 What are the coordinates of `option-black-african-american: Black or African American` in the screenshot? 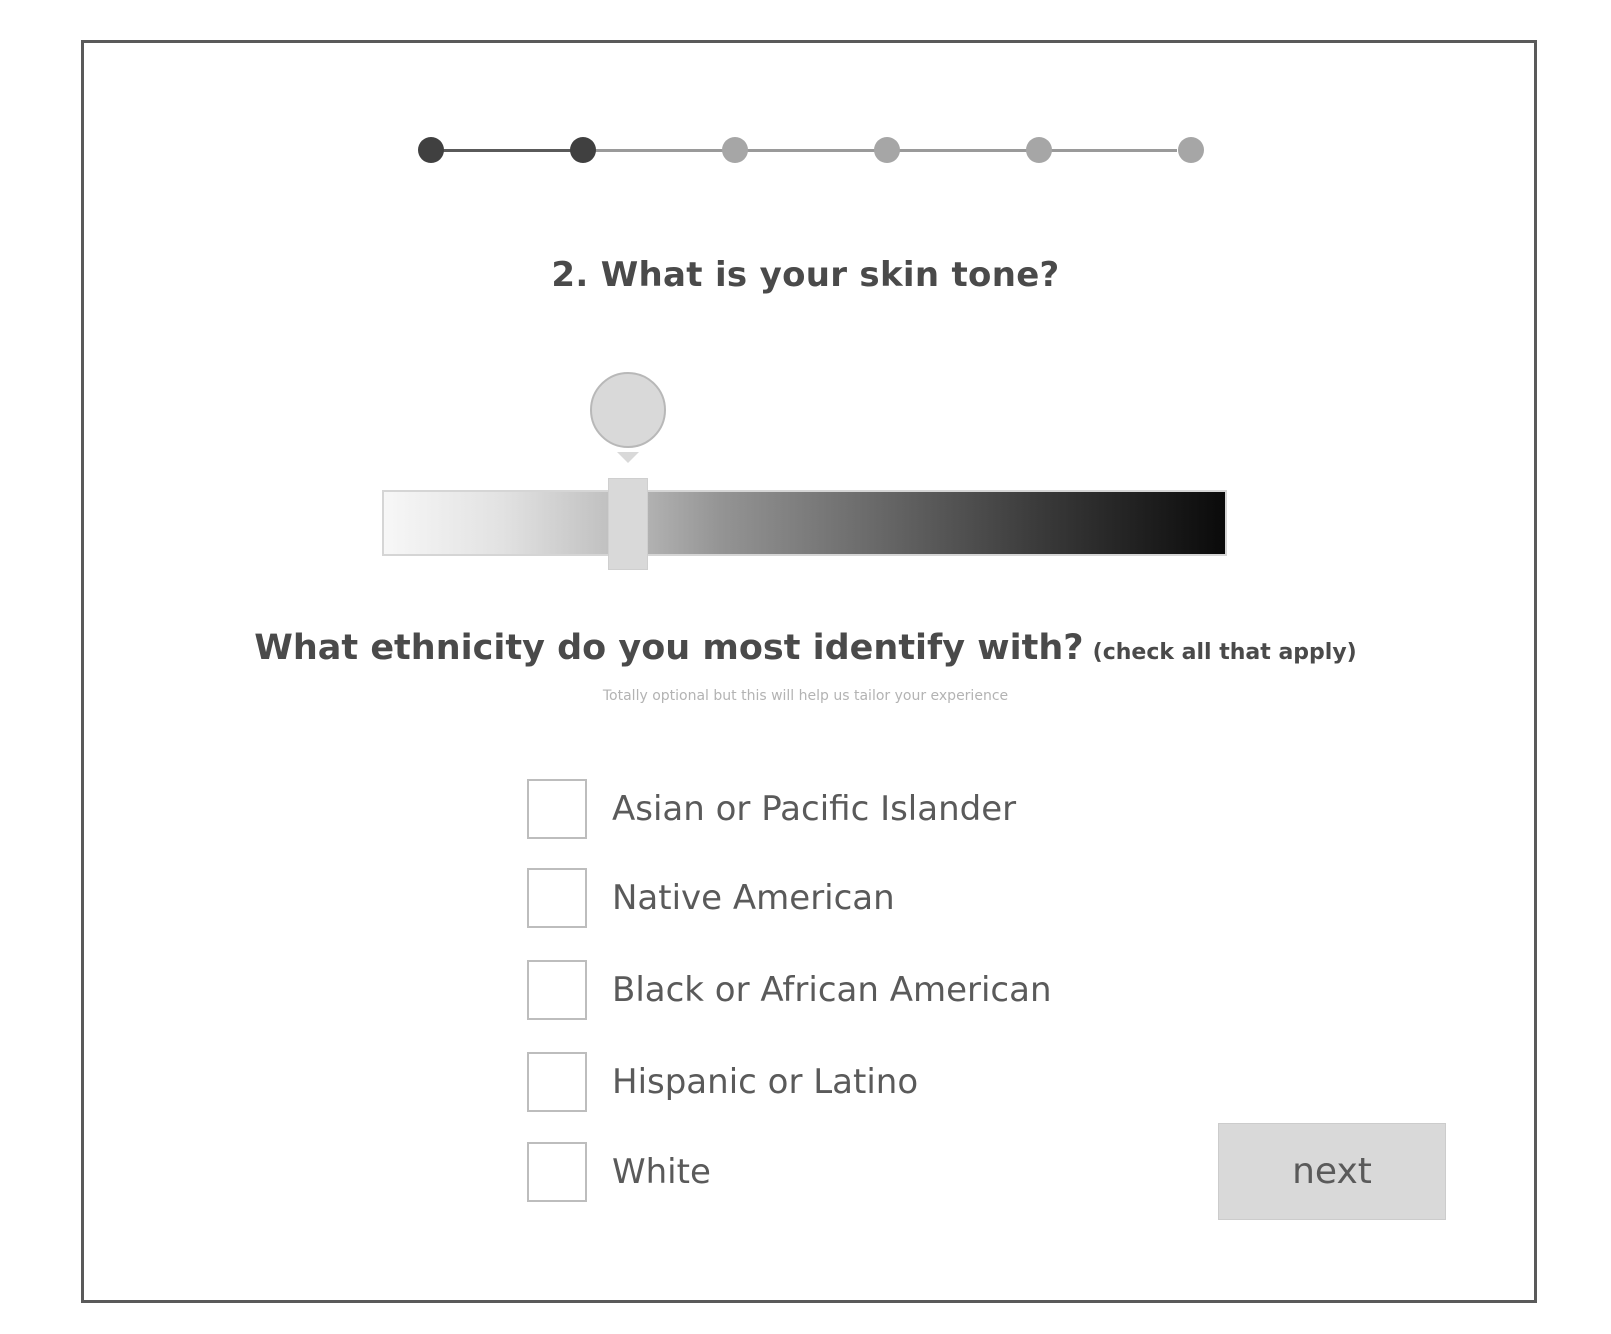 It's located at (789, 990).